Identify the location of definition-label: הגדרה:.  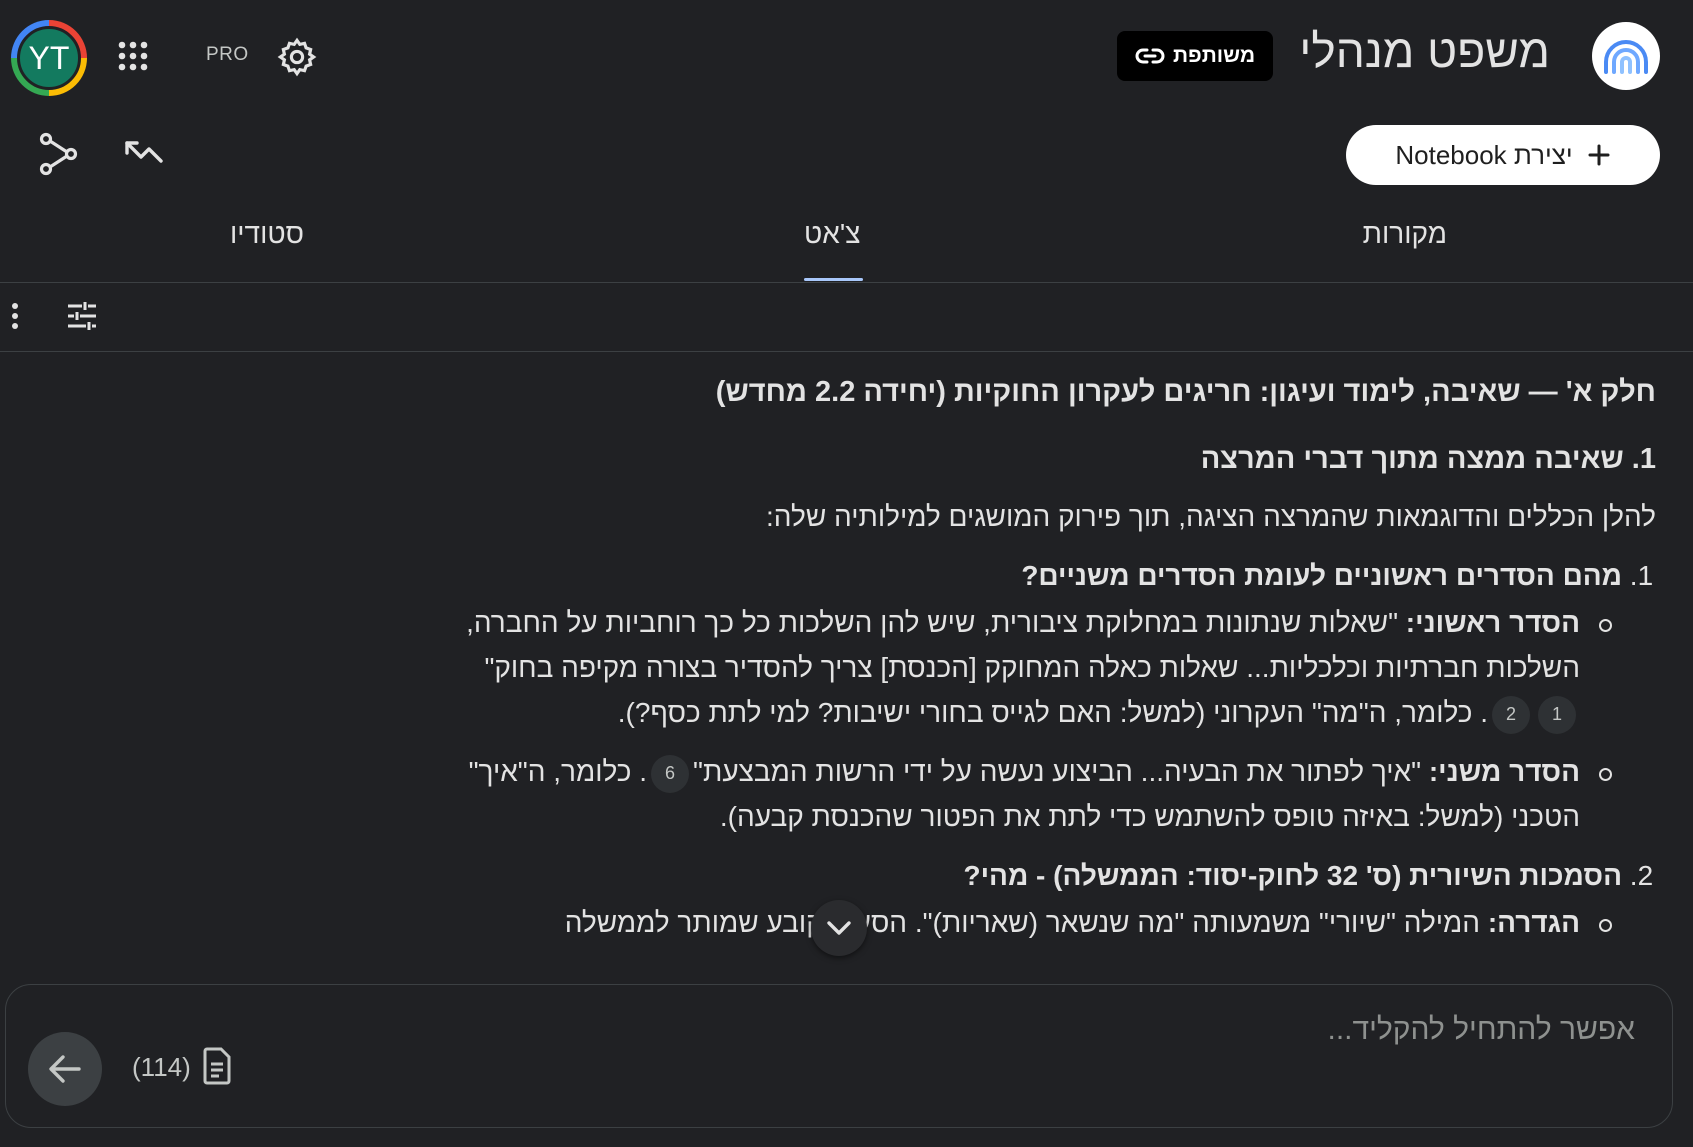
(1533, 922).